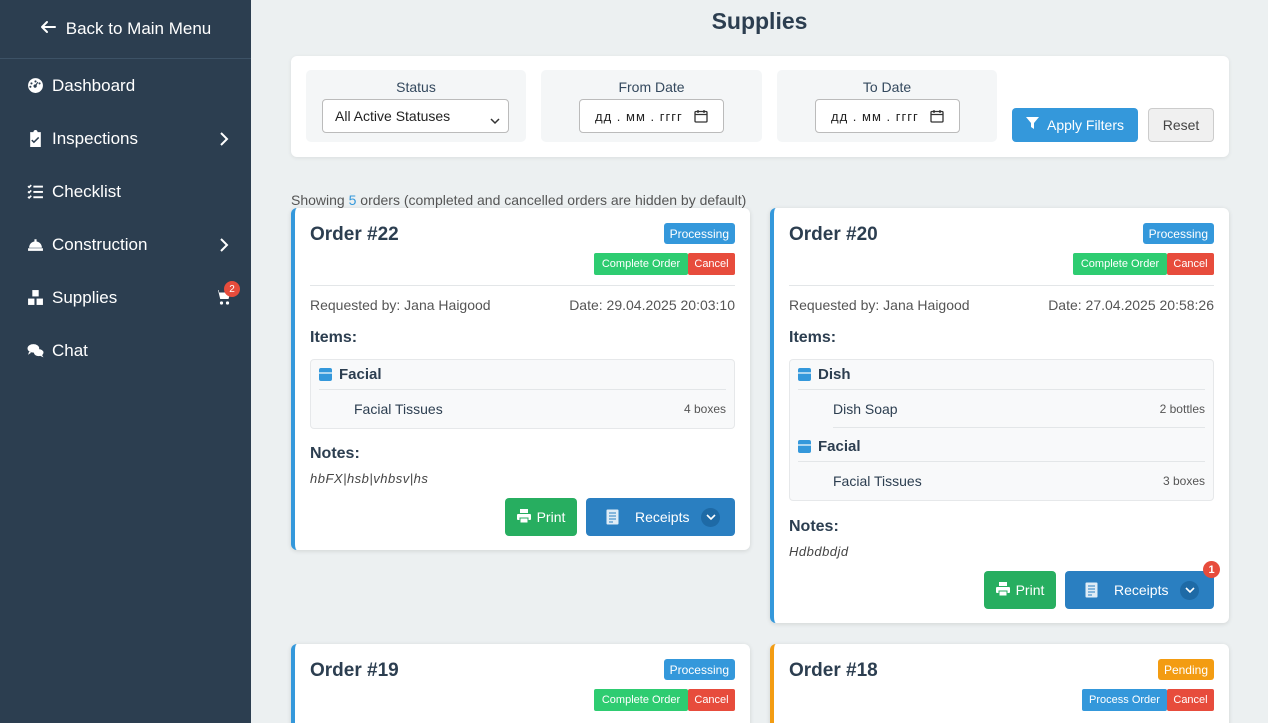 Image resolution: width=1268 pixels, height=723 pixels. I want to click on sidebar-item-label: Chat, so click(70, 350).